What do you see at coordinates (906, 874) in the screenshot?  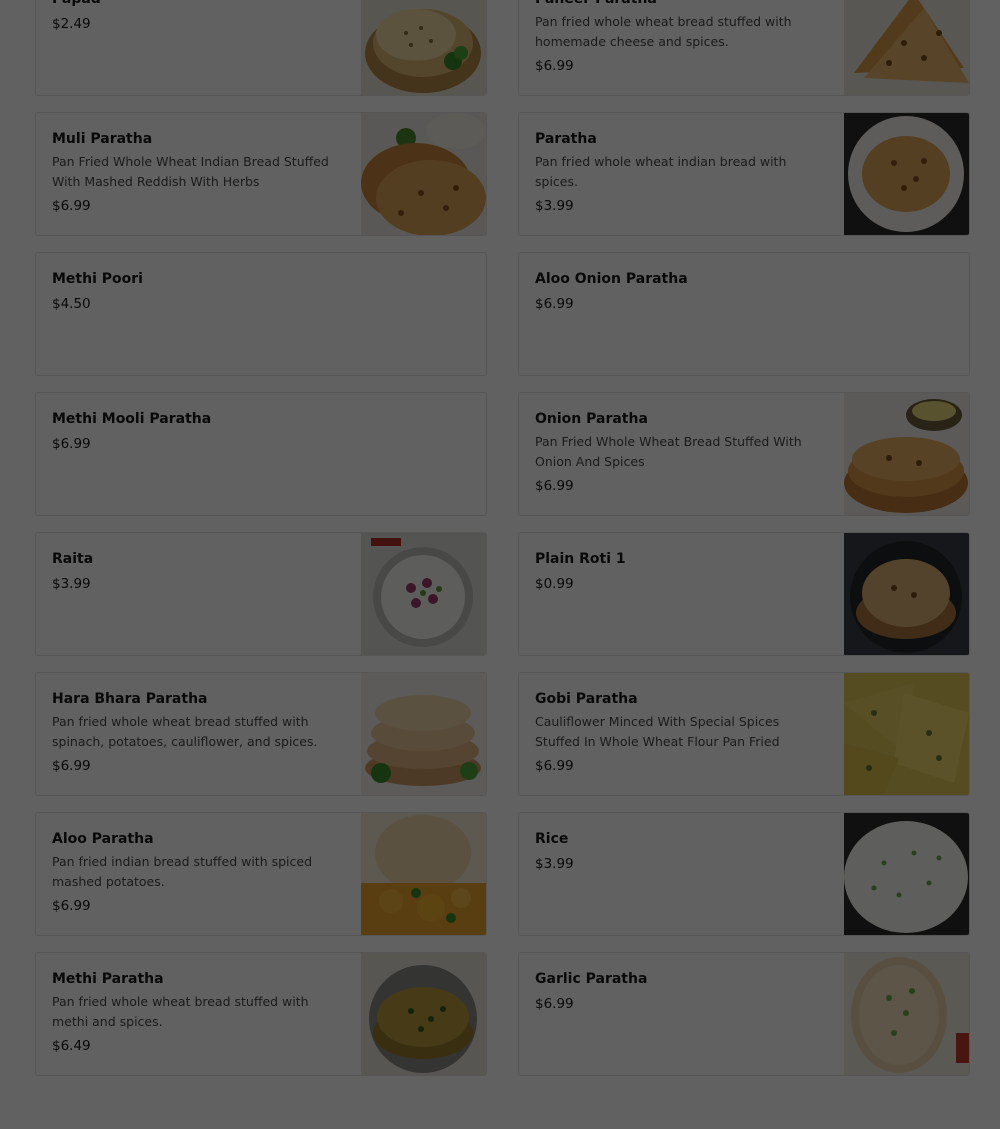 I see `rice-image` at bounding box center [906, 874].